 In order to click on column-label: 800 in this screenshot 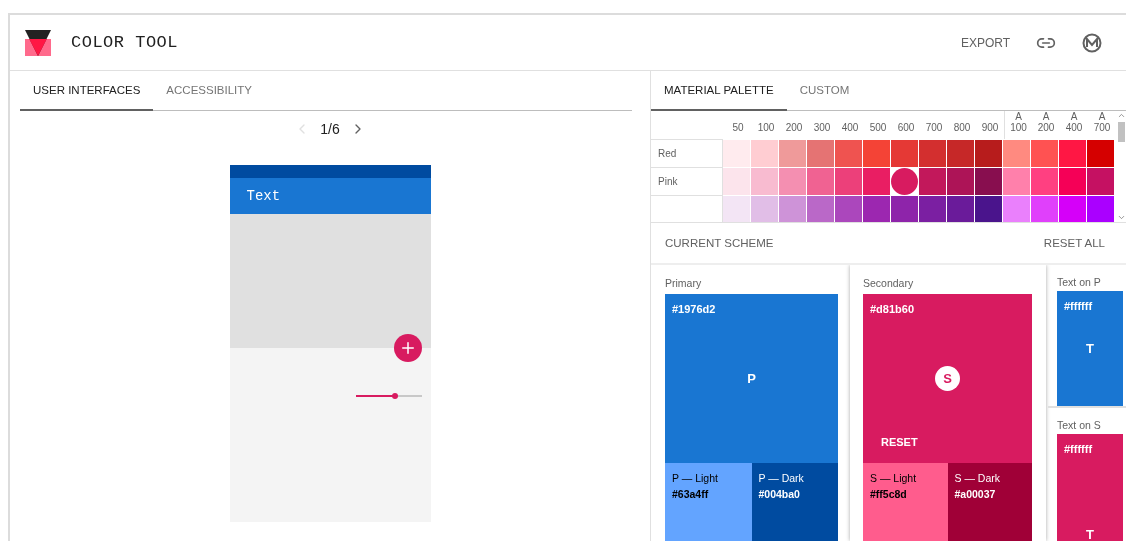, I will do `click(962, 127)`.